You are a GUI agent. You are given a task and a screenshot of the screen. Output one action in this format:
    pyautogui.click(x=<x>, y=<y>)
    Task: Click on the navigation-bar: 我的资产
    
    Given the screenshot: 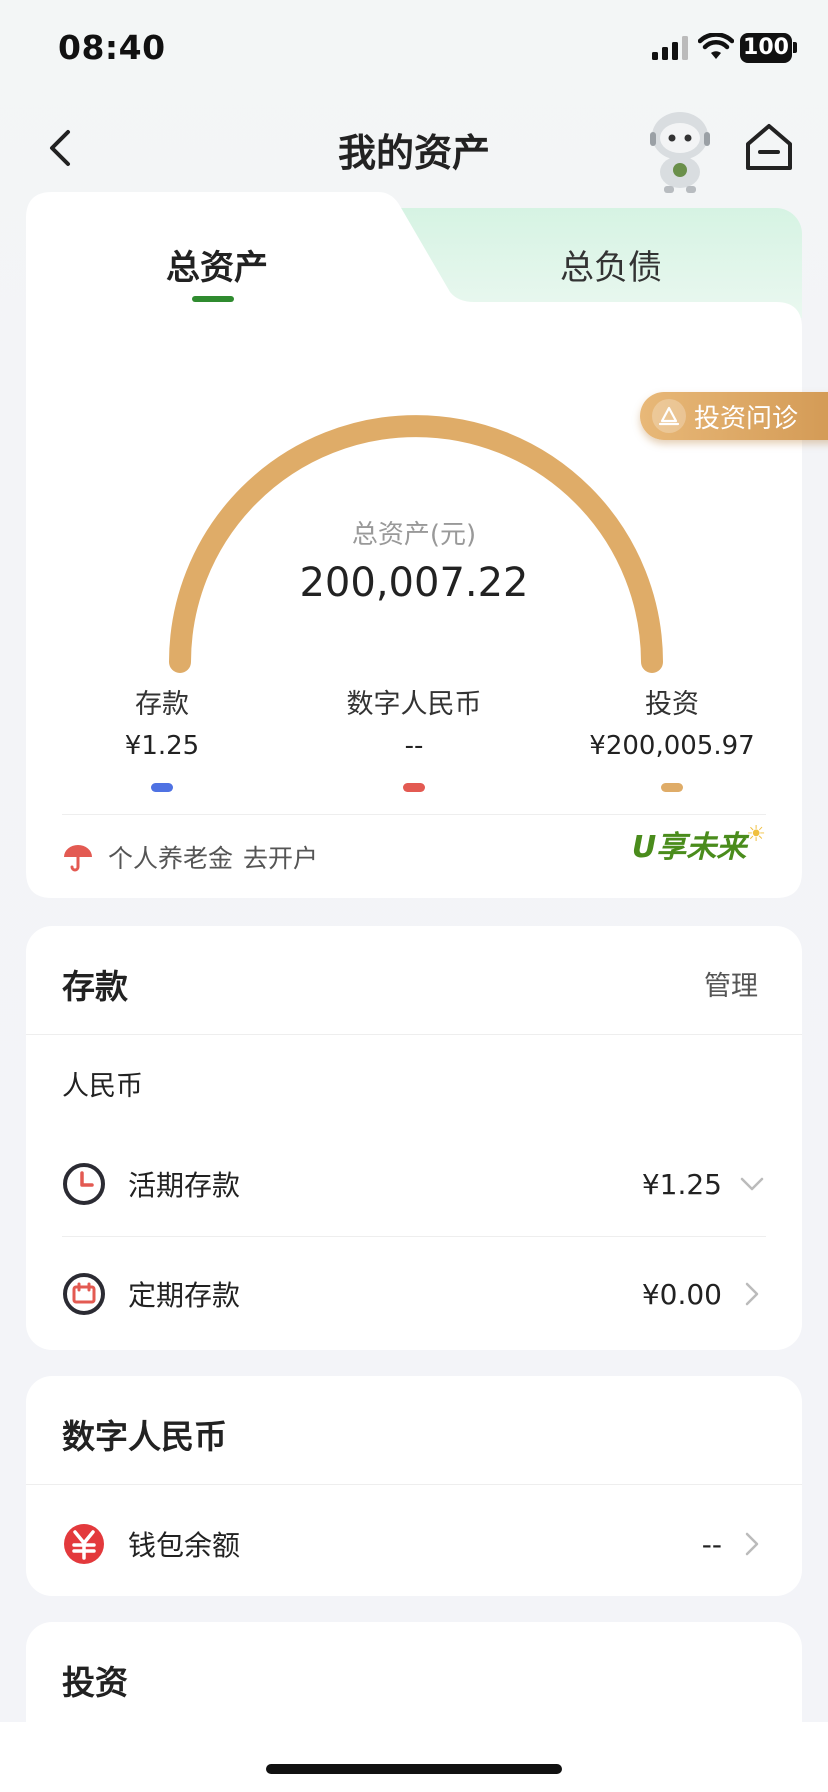 What is the action you would take?
    pyautogui.click(x=414, y=150)
    